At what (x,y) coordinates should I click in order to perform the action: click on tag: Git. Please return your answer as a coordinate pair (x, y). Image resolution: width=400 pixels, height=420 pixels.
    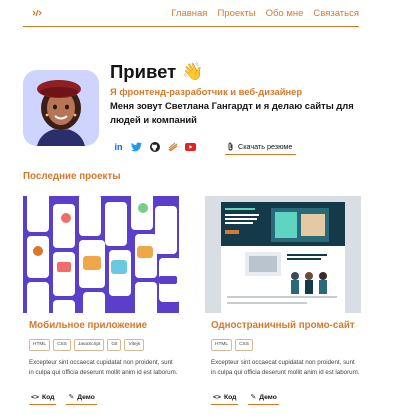
    Looking at the image, I should click on (114, 345).